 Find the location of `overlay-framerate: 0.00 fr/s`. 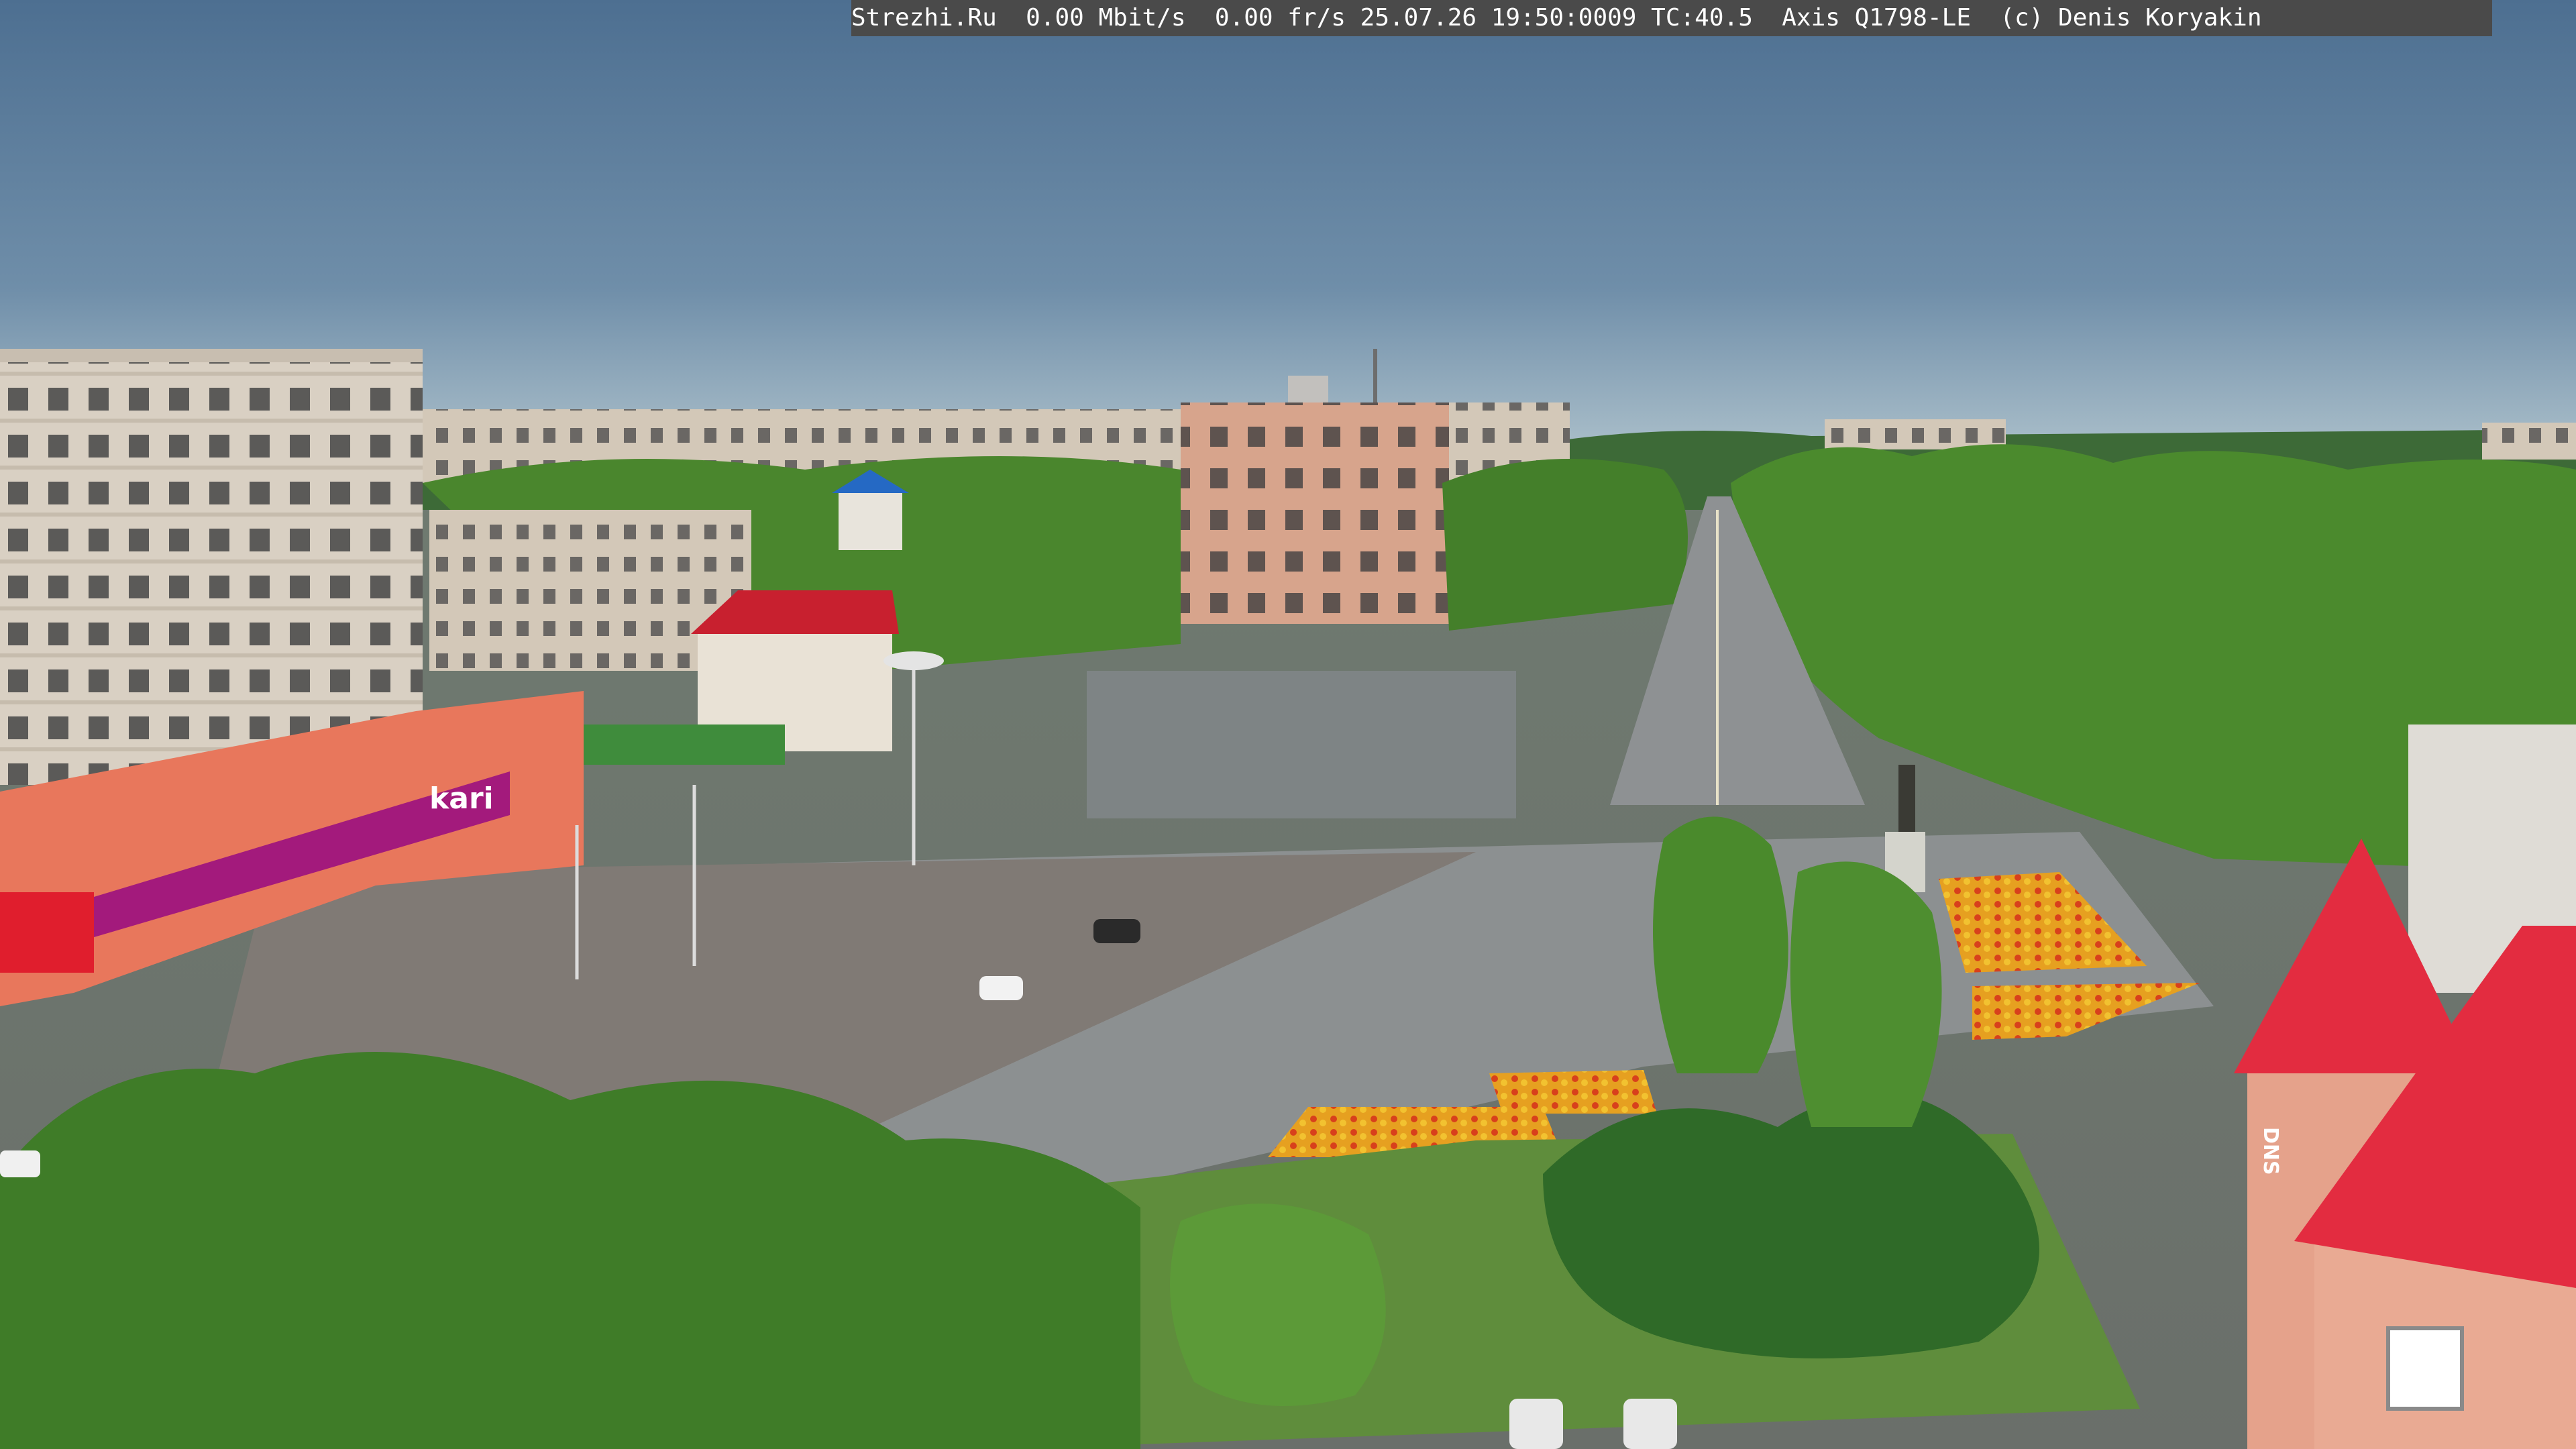

overlay-framerate: 0.00 fr/s is located at coordinates (1280, 18).